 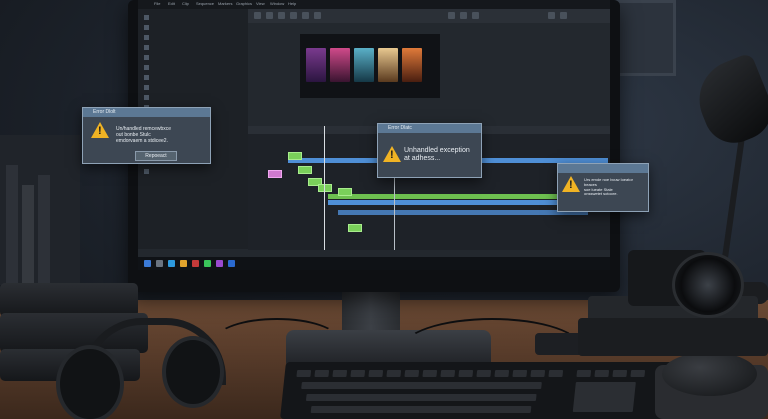 What do you see at coordinates (146, 112) in the screenshot?
I see `dialog-titlebar: Error Dlolt` at bounding box center [146, 112].